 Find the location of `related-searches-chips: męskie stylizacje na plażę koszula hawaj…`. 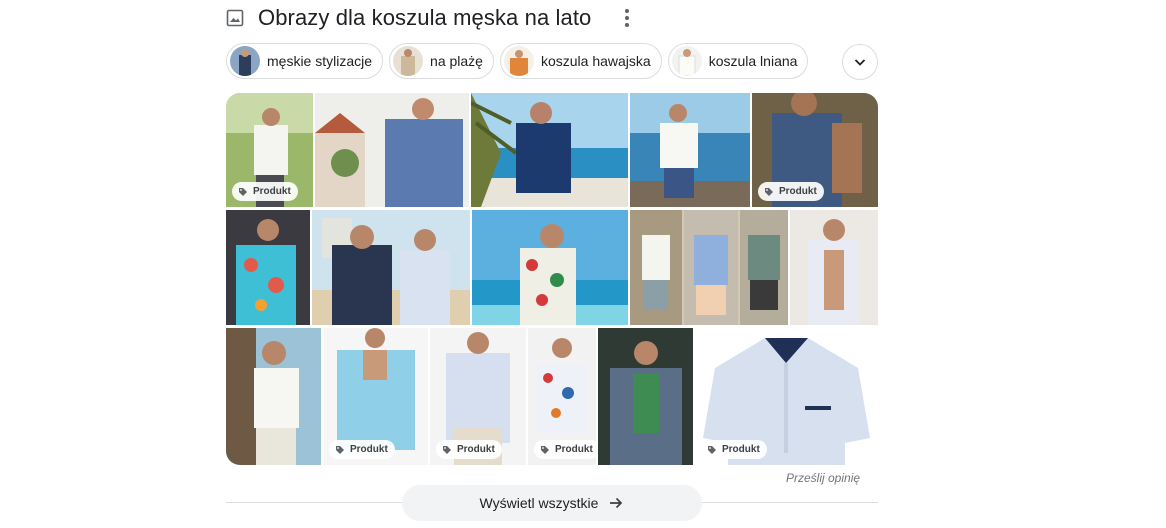

related-searches-chips: męskie stylizacje na plażę koszula hawaj… is located at coordinates (517, 61).